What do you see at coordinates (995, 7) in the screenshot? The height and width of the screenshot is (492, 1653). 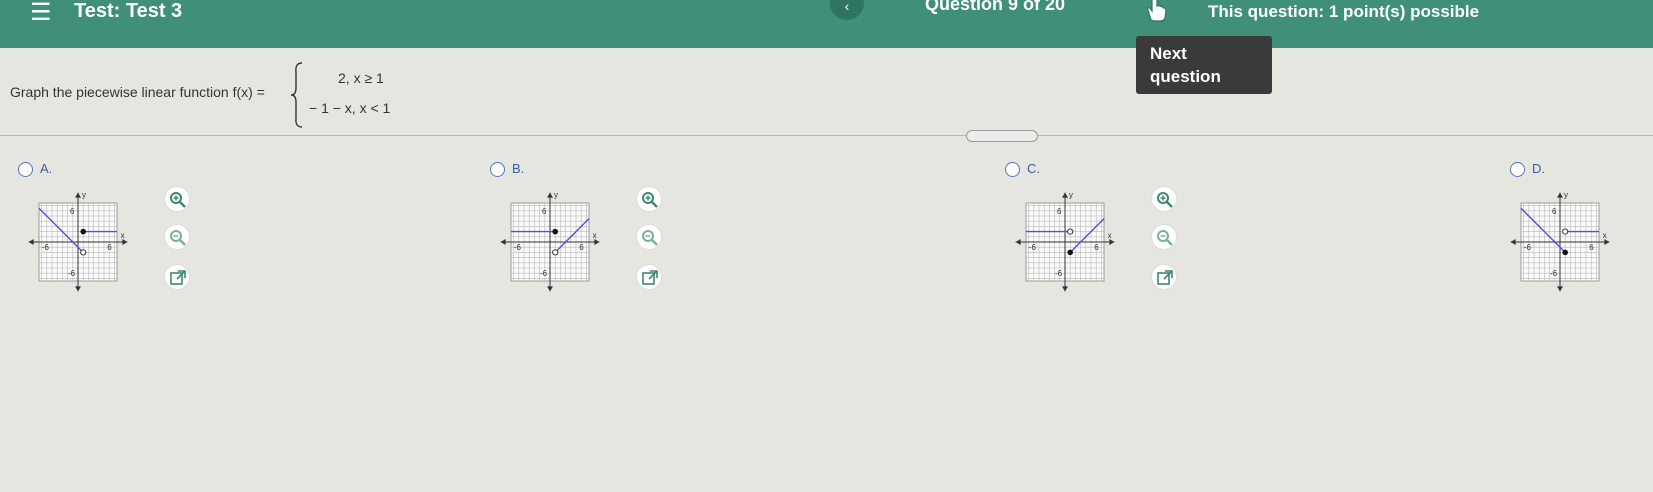 I see `question-counter: Question 9 of 20` at bounding box center [995, 7].